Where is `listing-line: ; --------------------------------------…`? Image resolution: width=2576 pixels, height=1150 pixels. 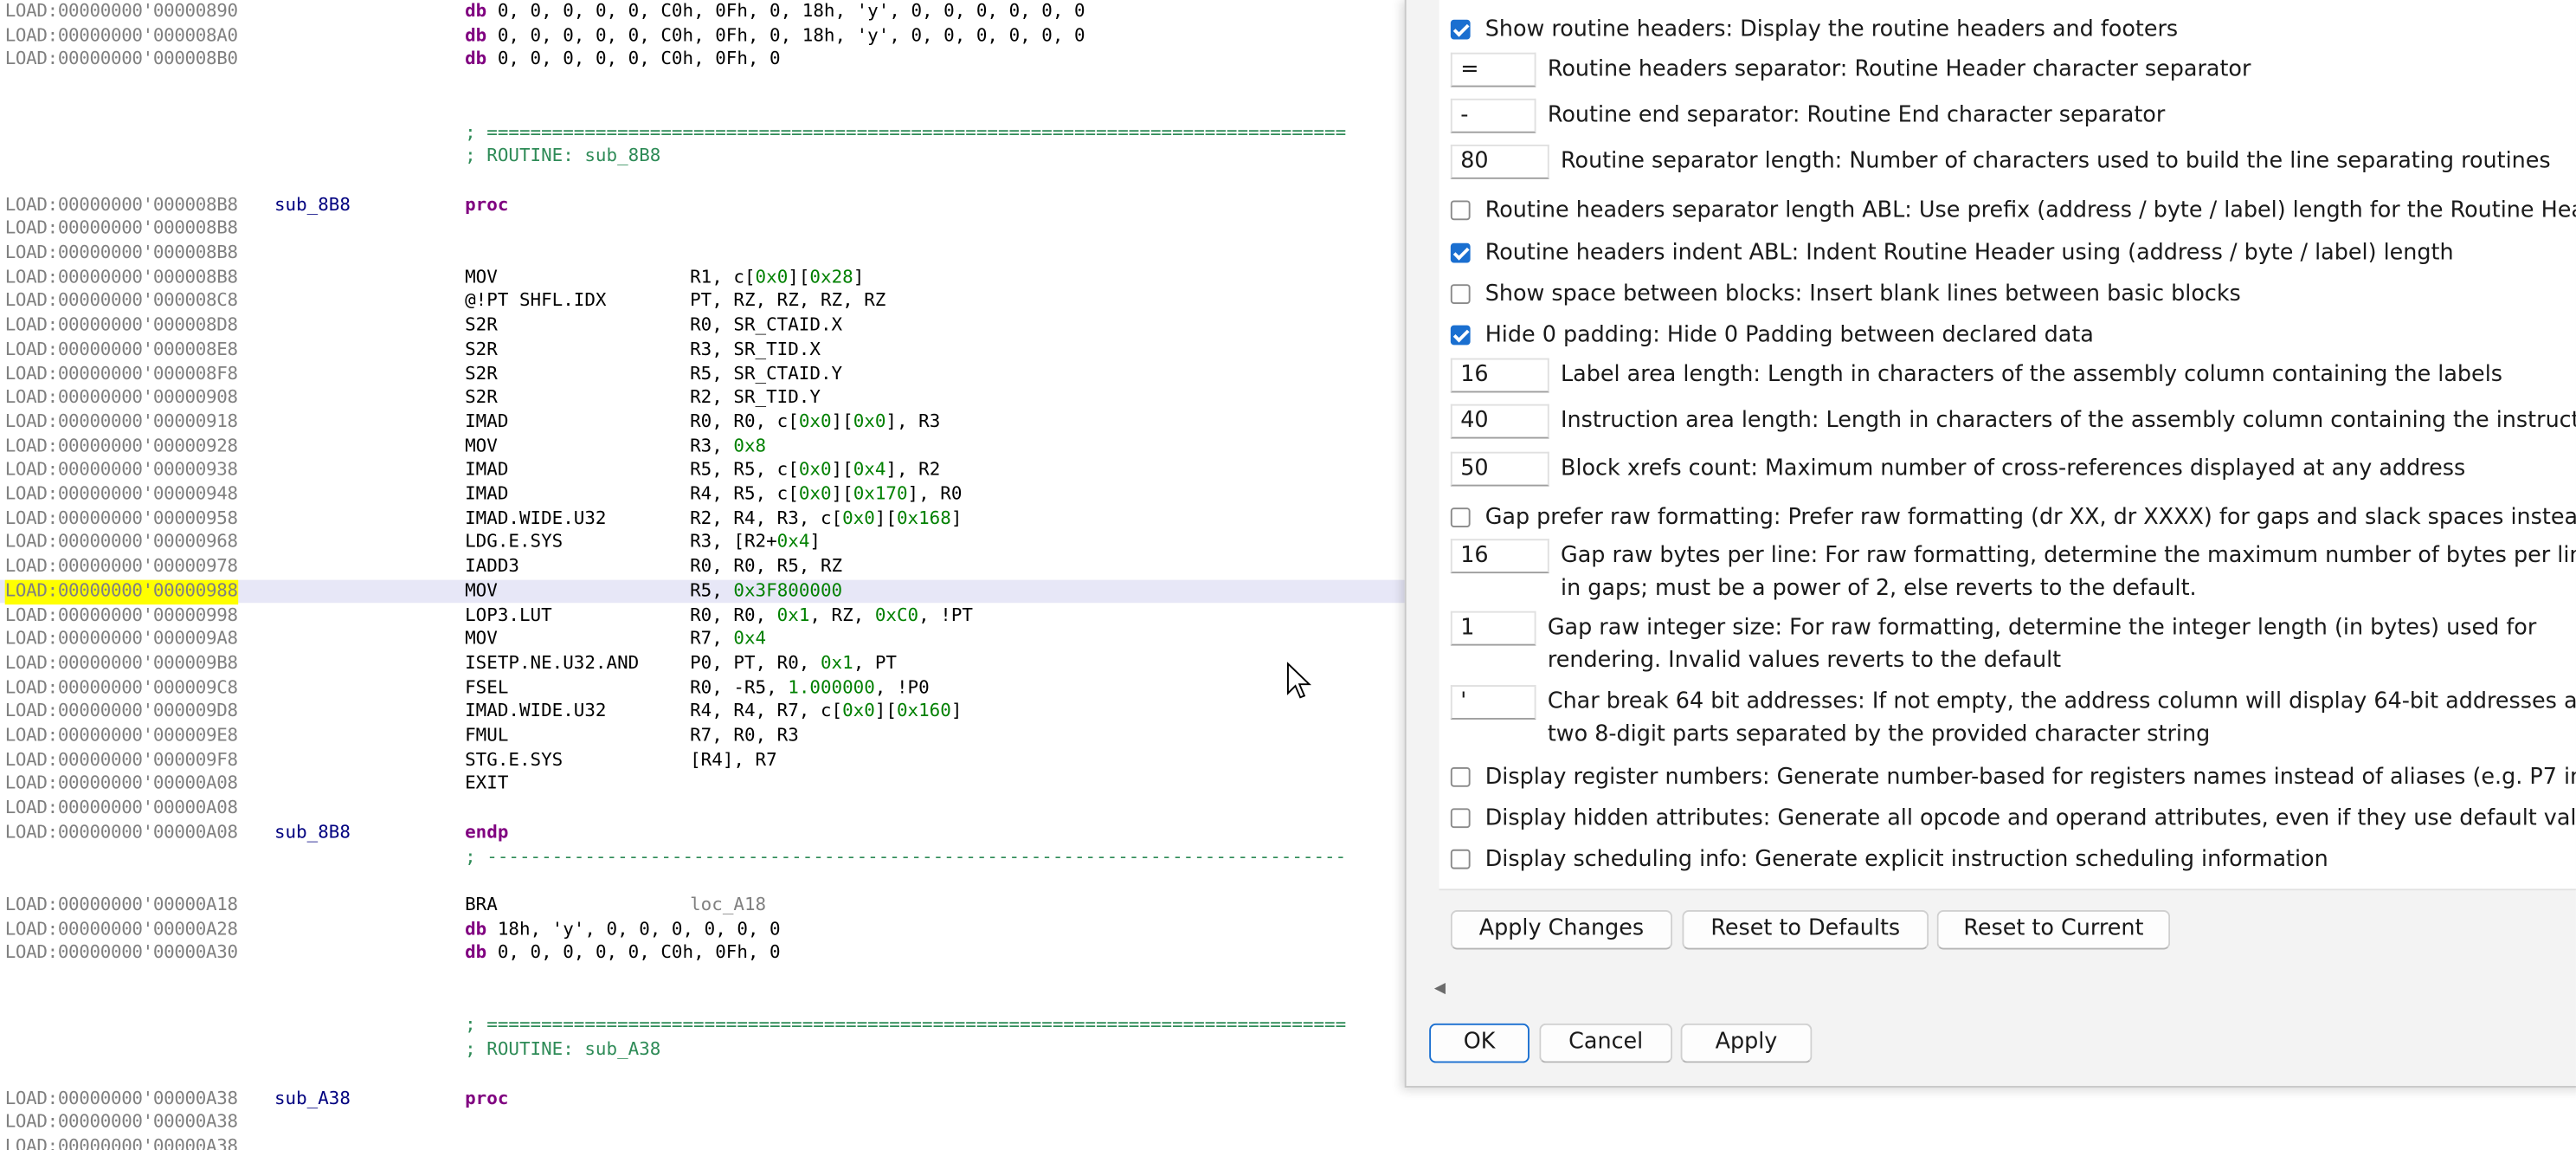 listing-line: ; --------------------------------------… is located at coordinates (703, 857).